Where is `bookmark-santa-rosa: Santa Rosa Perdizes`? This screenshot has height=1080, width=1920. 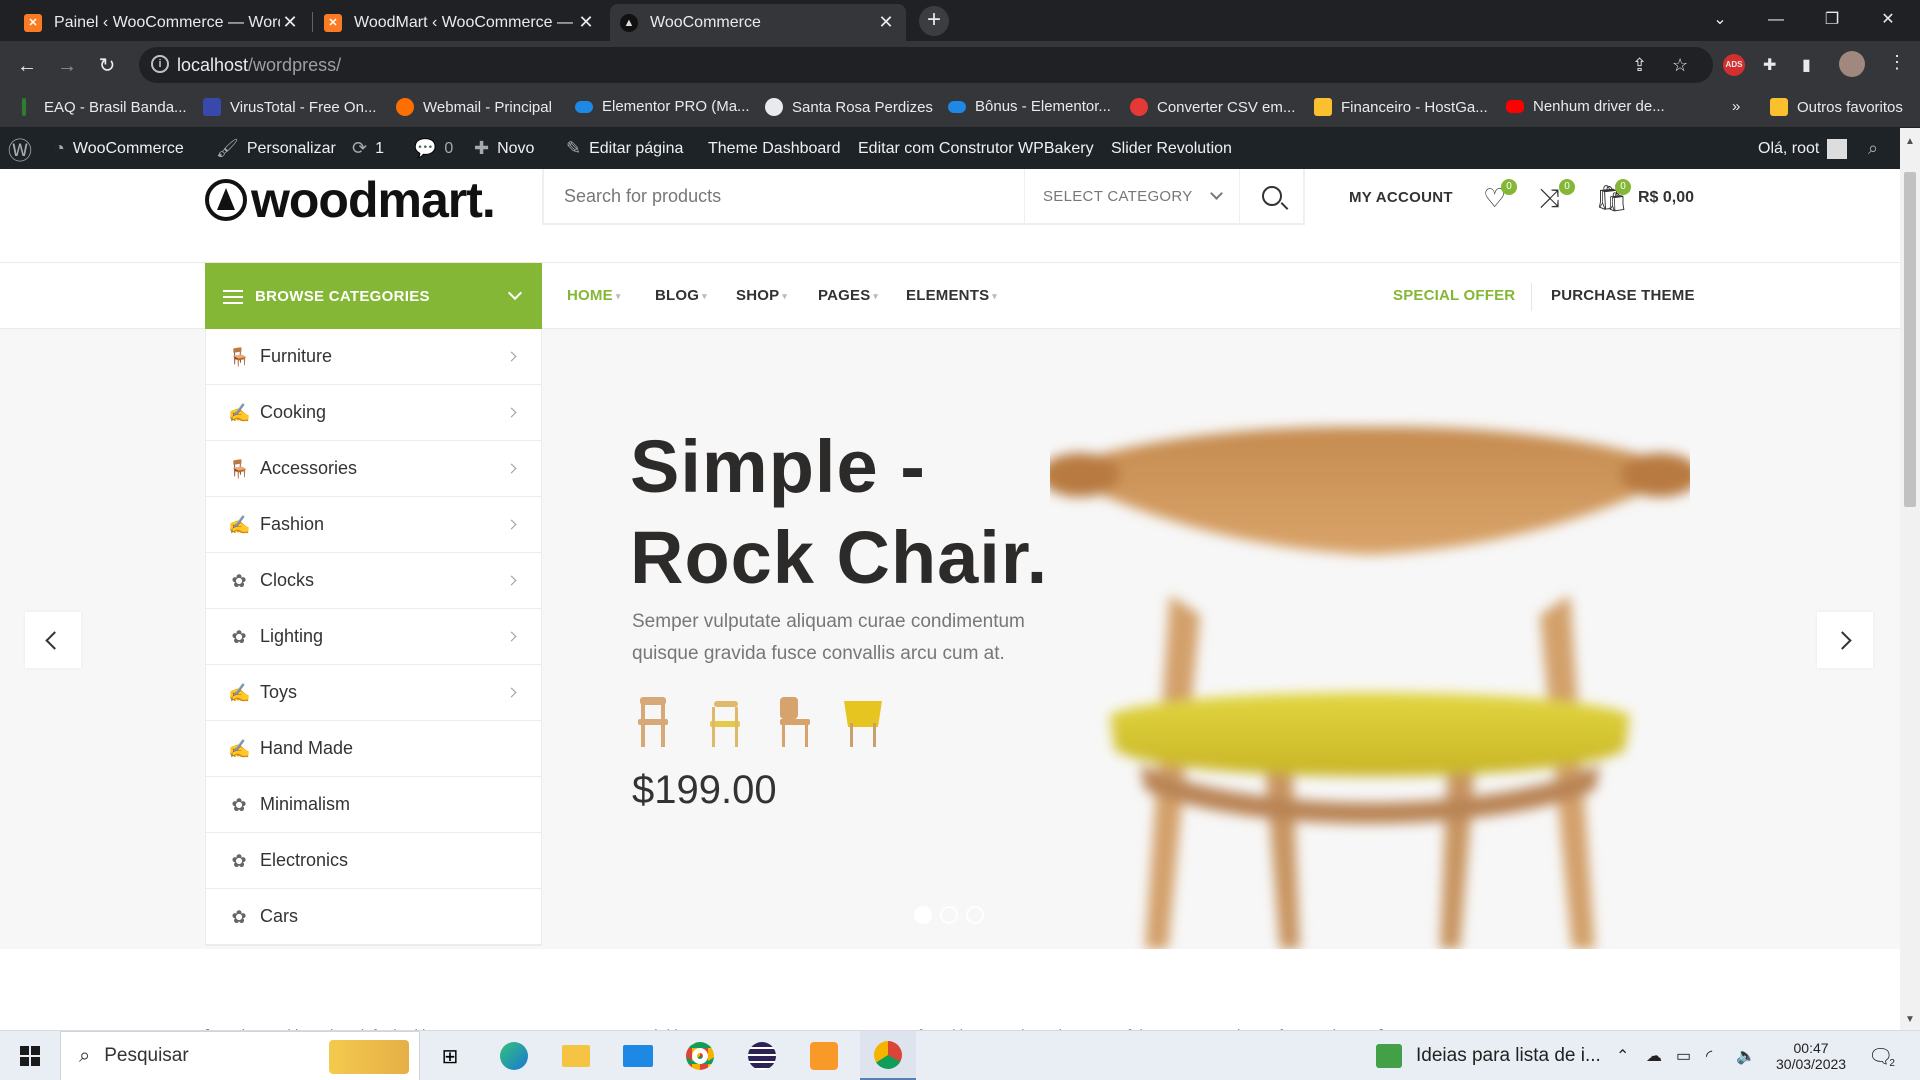
bookmark-santa-rosa: Santa Rosa Perdizes is located at coordinates (849, 107).